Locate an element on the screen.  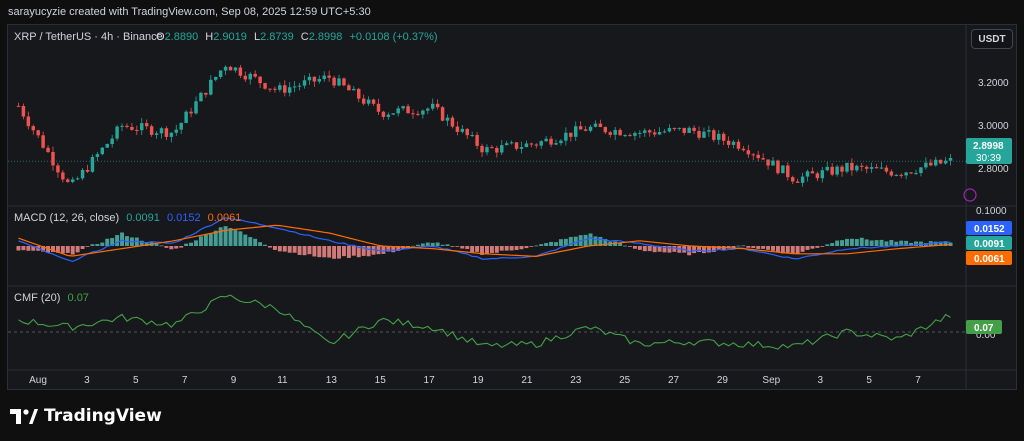
time-axis-label: 5 is located at coordinates (869, 380).